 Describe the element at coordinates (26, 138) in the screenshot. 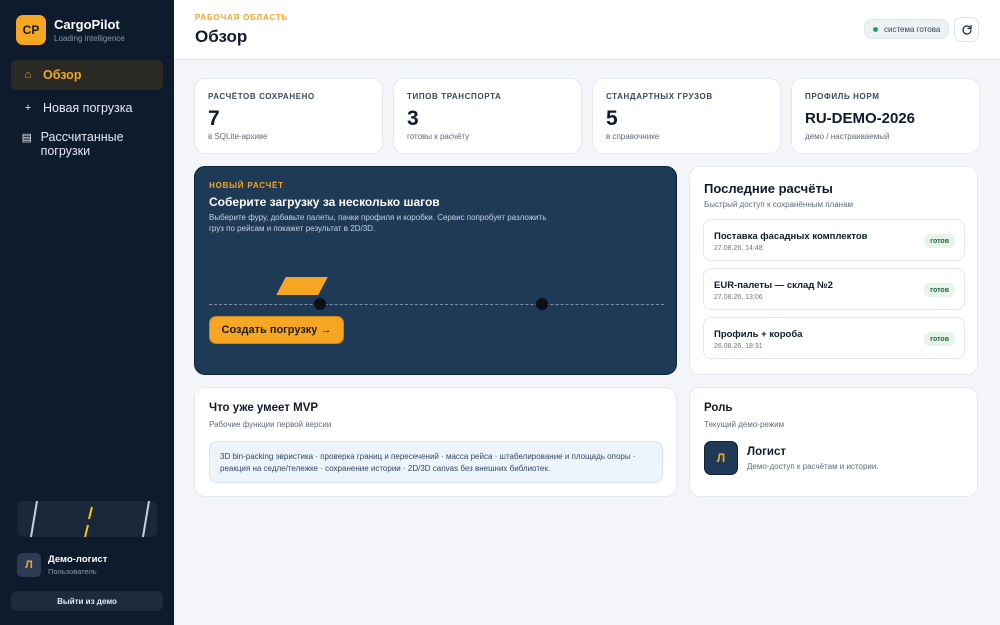

I see `list-icon: ▤` at that location.